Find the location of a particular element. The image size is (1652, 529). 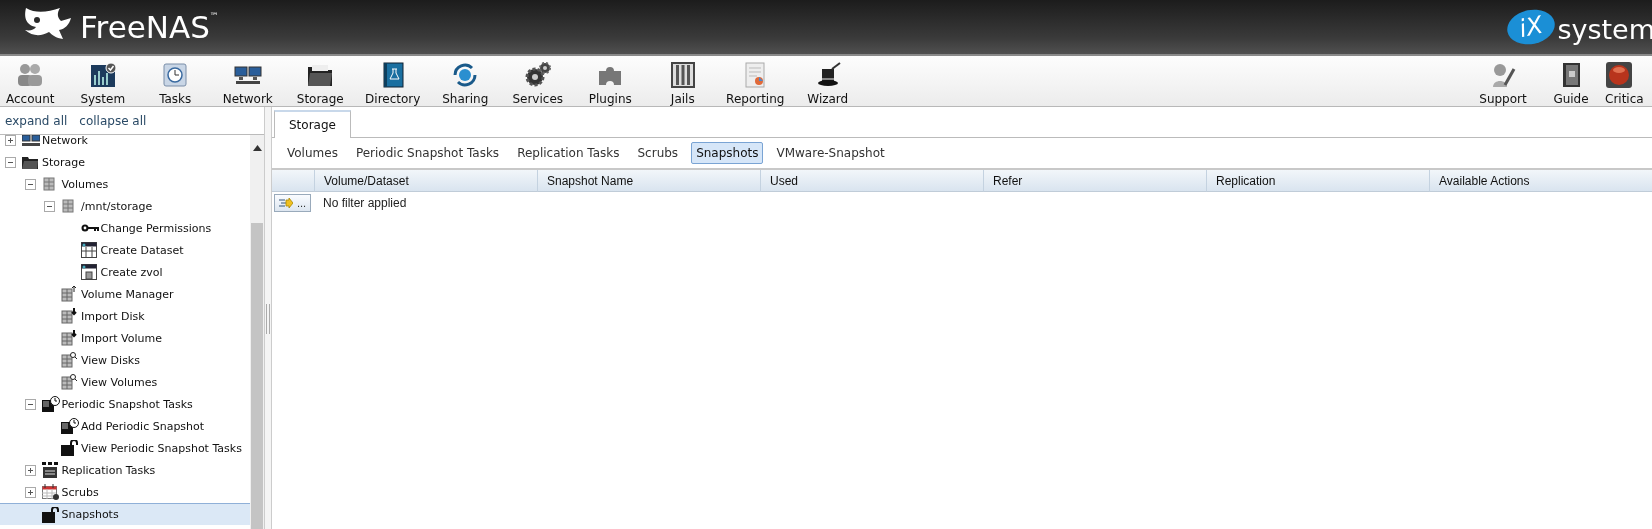

tree-item-highlight: Snapshots is located at coordinates (125, 514).